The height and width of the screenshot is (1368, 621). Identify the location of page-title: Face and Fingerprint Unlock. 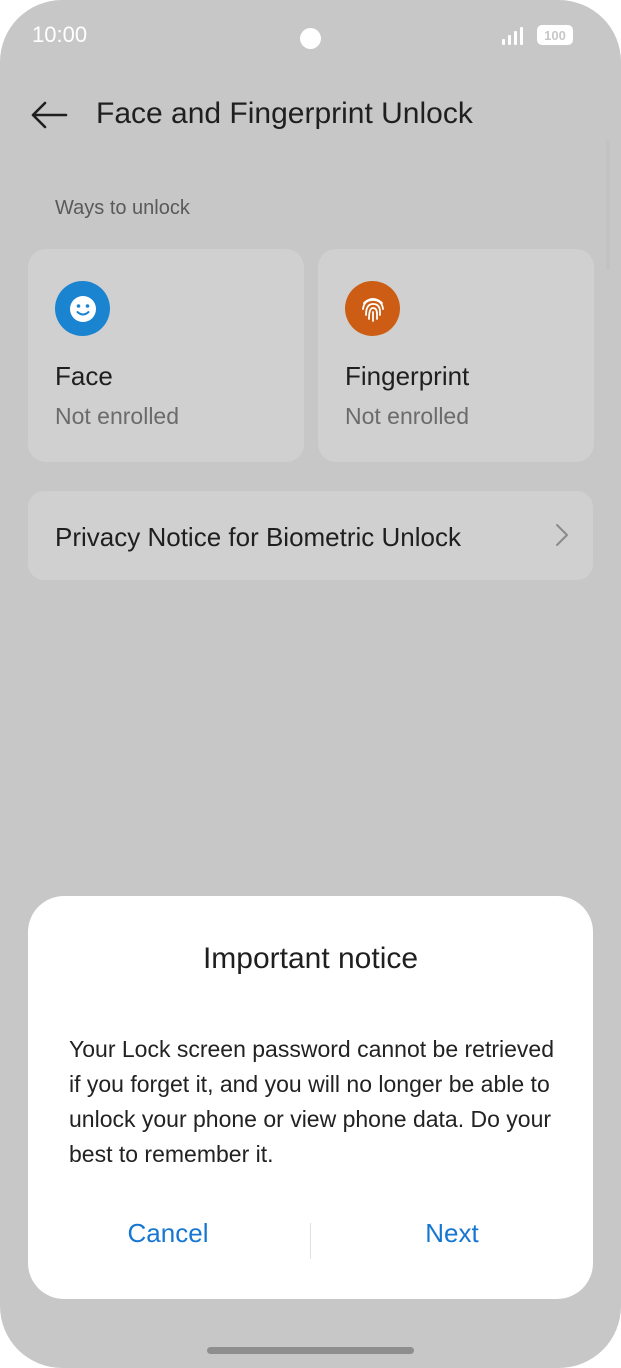
(284, 113).